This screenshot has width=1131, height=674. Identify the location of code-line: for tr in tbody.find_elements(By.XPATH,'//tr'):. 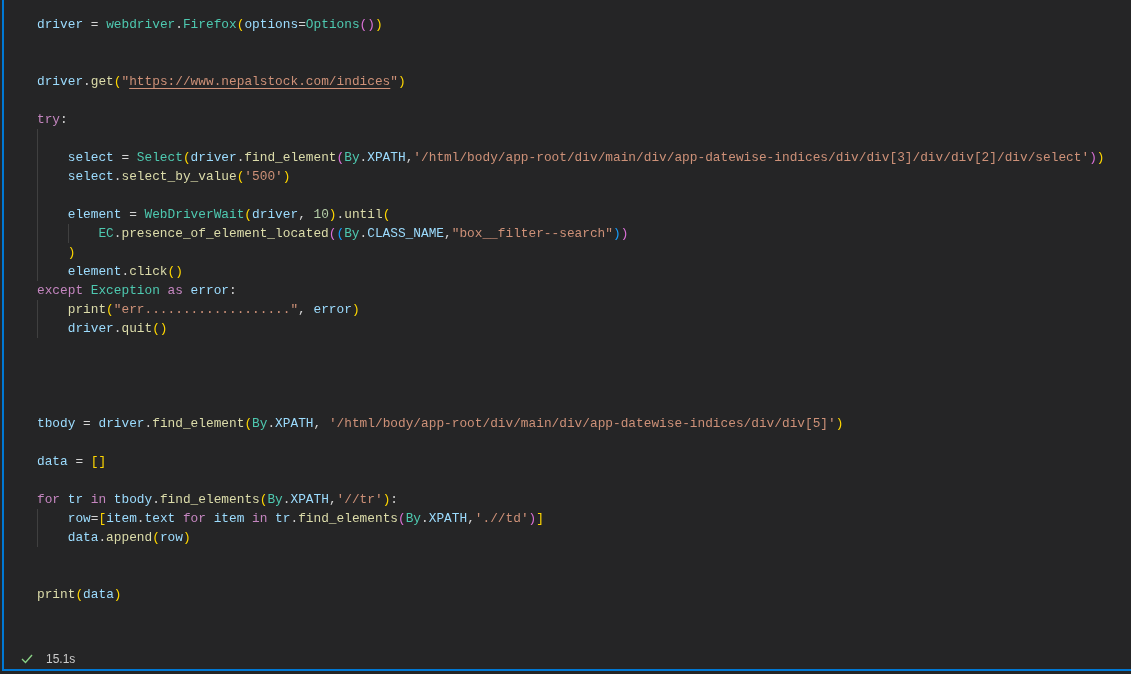
(218, 499).